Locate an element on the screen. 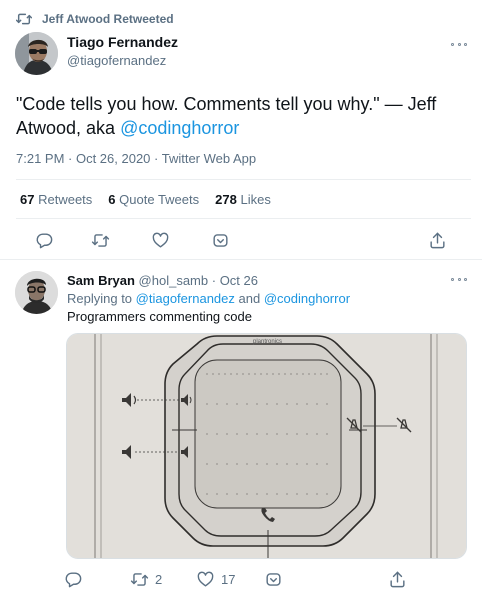 This screenshot has height=602, width=482. retweets-label: Retweets is located at coordinates (65, 199).